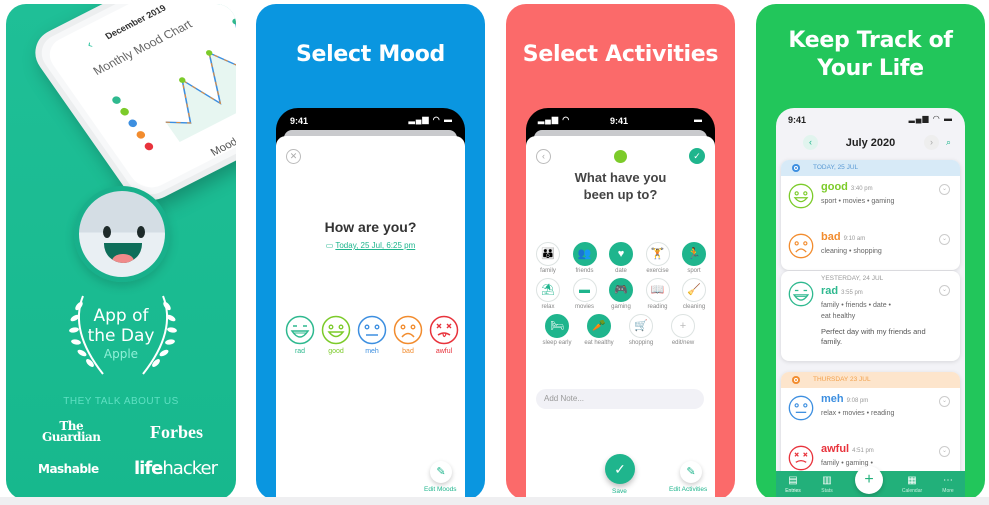 This screenshot has width=989, height=505. What do you see at coordinates (121, 336) in the screenshot?
I see `award-line-2: the Day` at bounding box center [121, 336].